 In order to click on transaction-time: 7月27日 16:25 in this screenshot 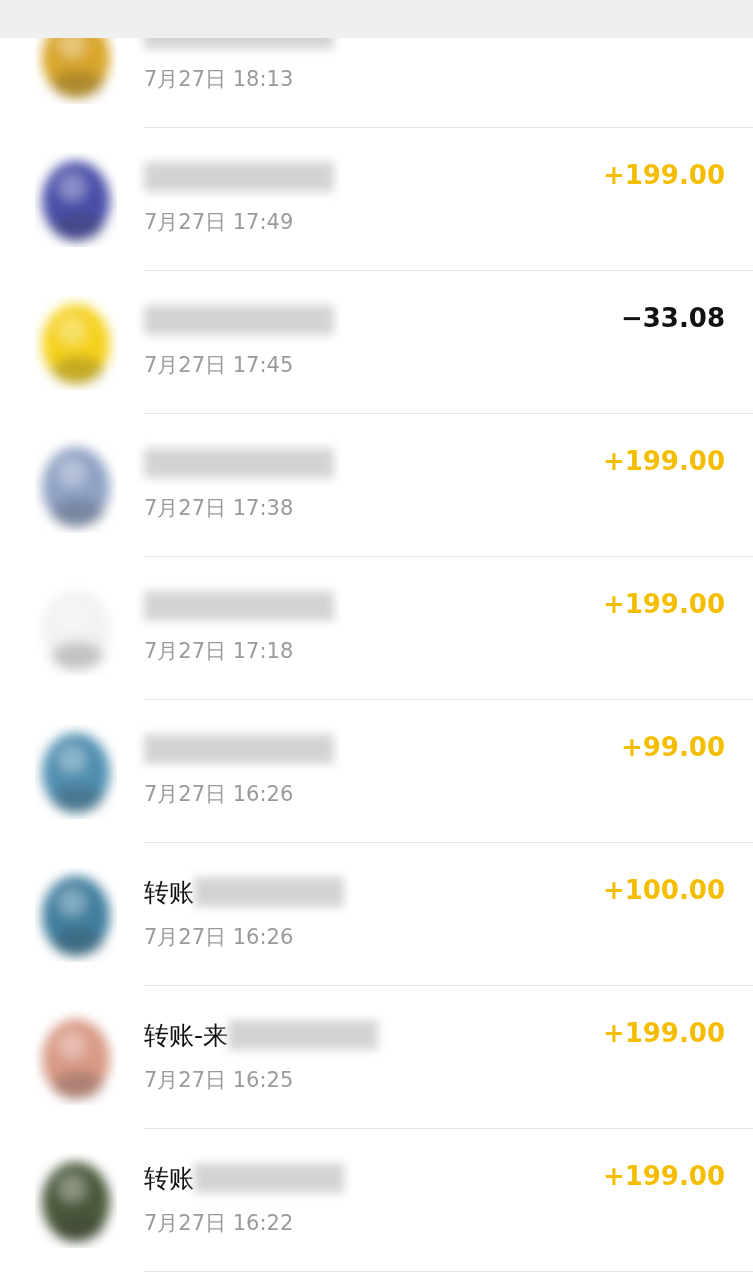, I will do `click(219, 1080)`.